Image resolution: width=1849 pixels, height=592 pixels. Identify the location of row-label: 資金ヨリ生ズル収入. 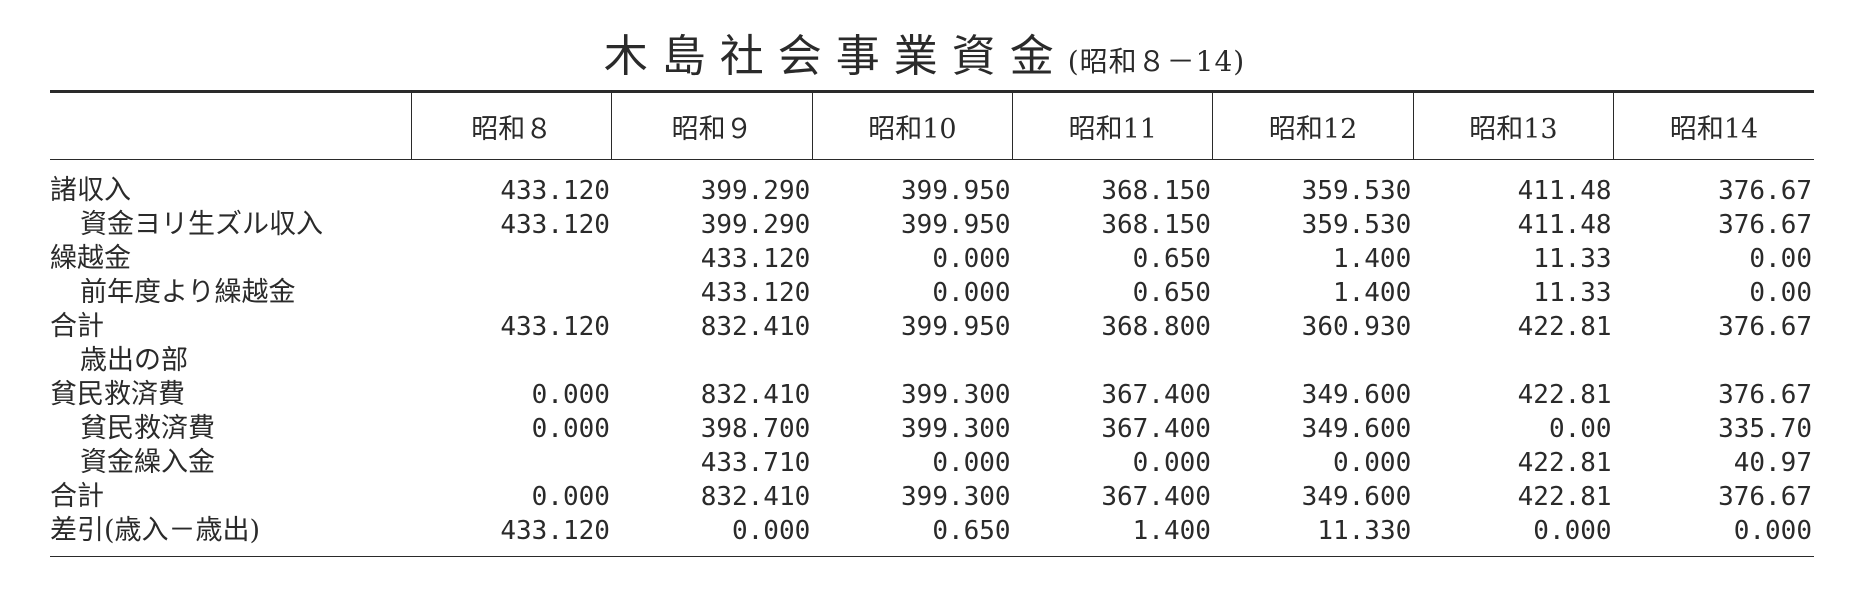
(201, 224).